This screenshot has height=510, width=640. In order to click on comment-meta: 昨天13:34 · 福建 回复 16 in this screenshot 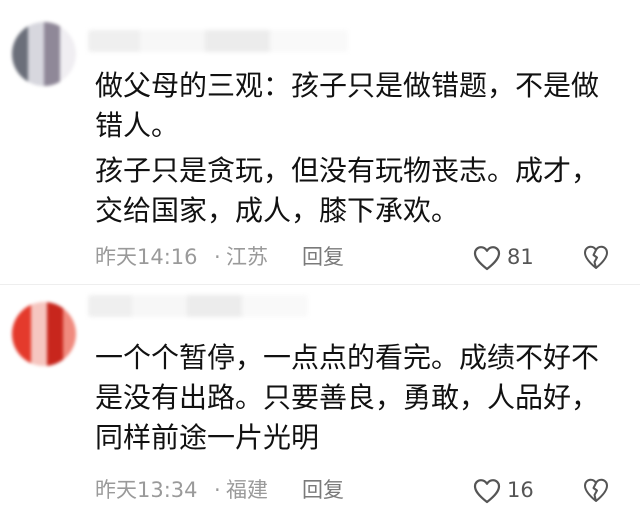, I will do `click(360, 490)`.